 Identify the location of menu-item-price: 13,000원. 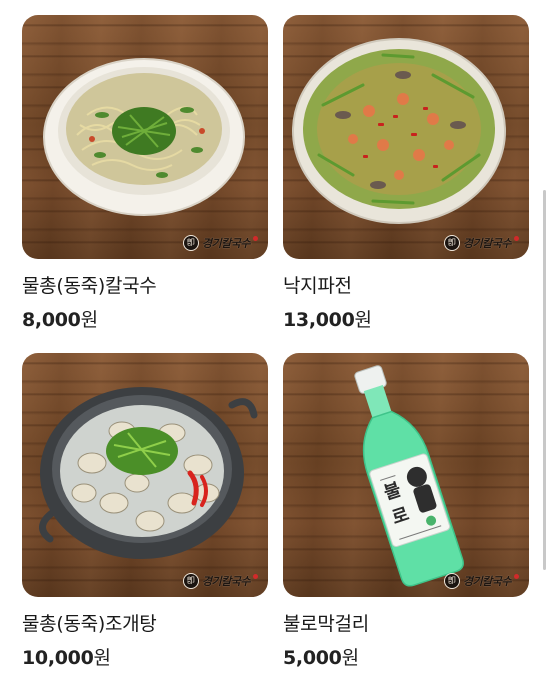
(406, 320).